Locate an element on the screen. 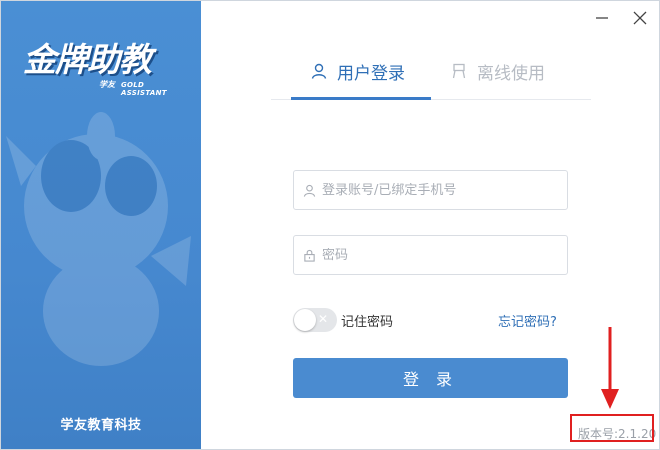 The height and width of the screenshot is (450, 660). minimize-icon is located at coordinates (602, 18).